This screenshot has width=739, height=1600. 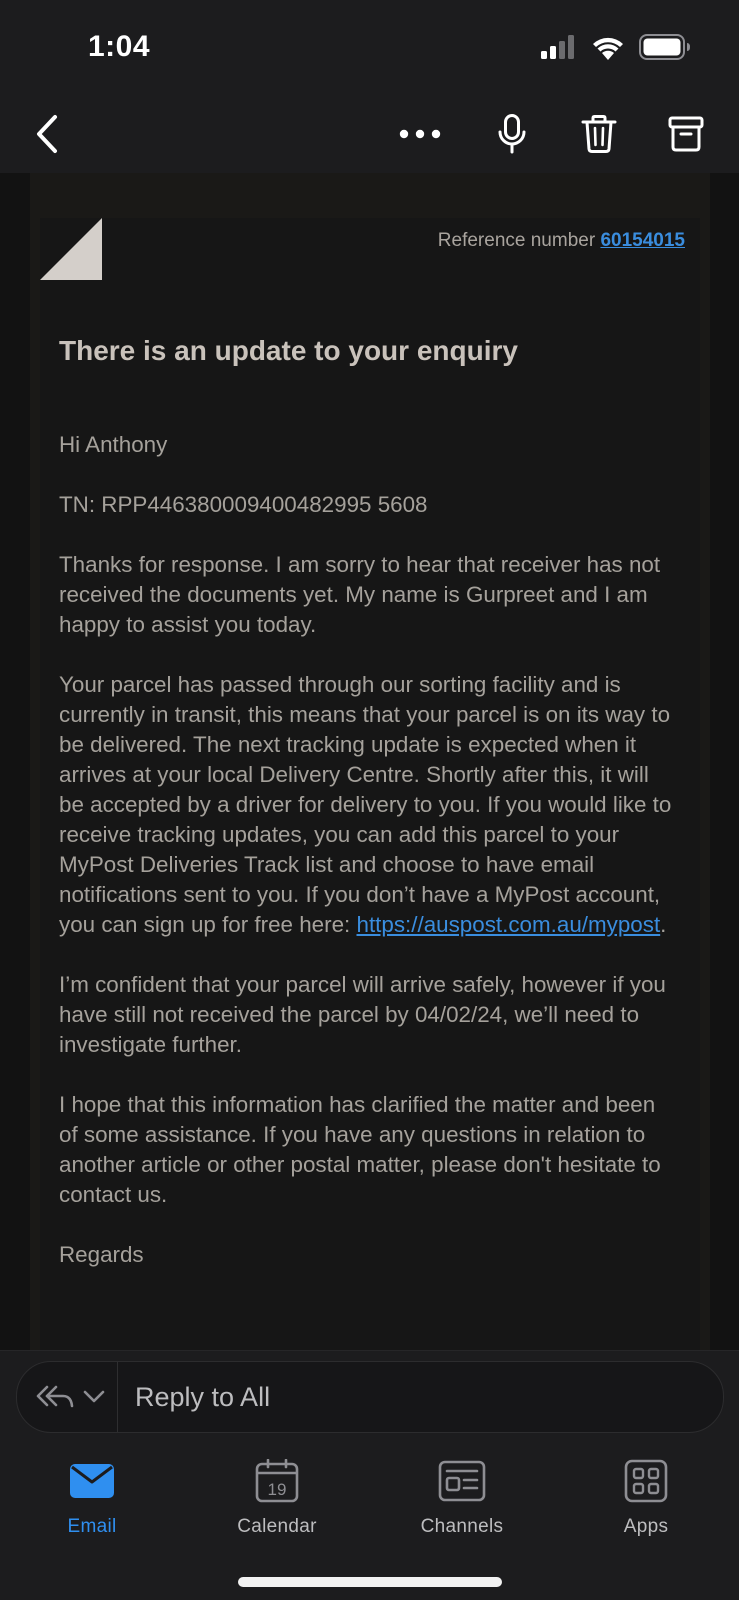 I want to click on tracking-number: TN: RPP446380009400482995 5608, so click(x=243, y=504).